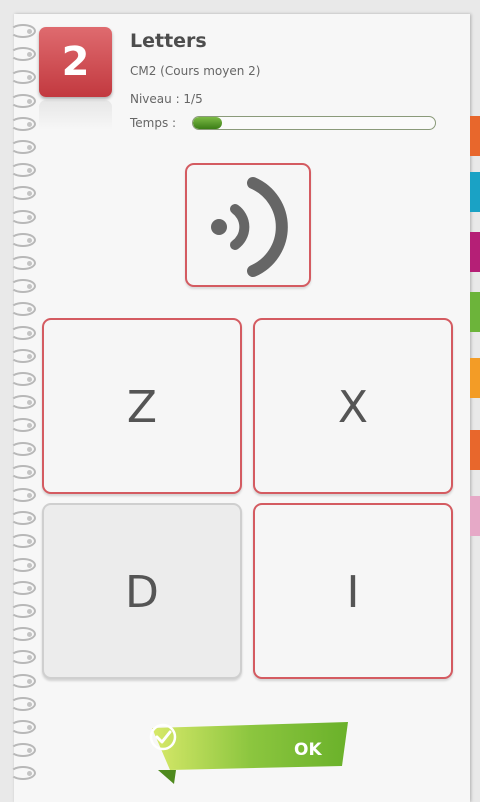 This screenshot has height=802, width=480. Describe the element at coordinates (166, 99) in the screenshot. I see `level-text: Niveau : 1/5` at that location.